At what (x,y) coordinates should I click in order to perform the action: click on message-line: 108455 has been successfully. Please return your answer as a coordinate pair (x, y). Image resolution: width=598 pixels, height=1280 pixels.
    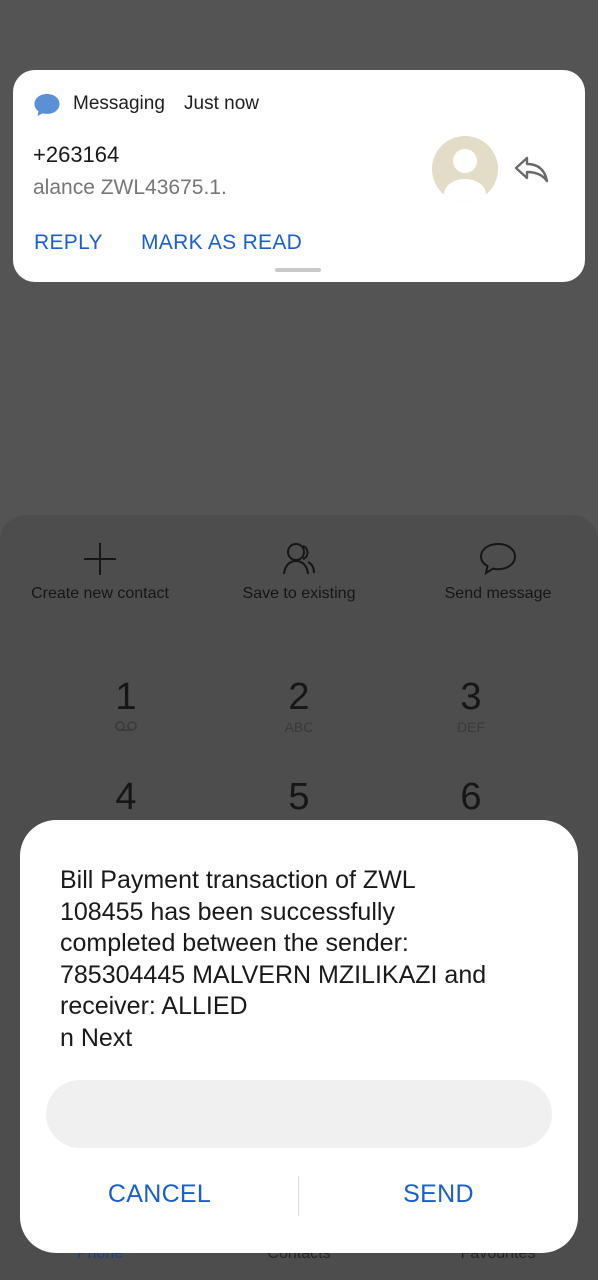
    Looking at the image, I should click on (227, 911).